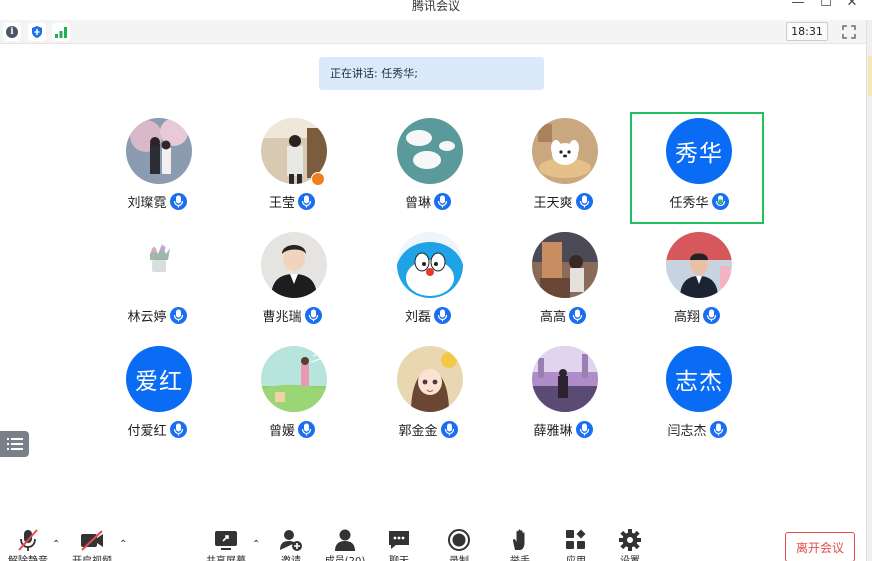  I want to click on participant-name-row: 郭金金, so click(428, 429).